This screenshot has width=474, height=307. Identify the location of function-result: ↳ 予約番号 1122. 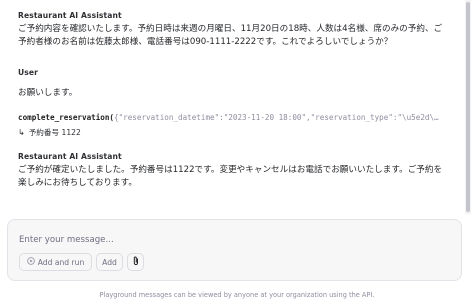
(49, 132).